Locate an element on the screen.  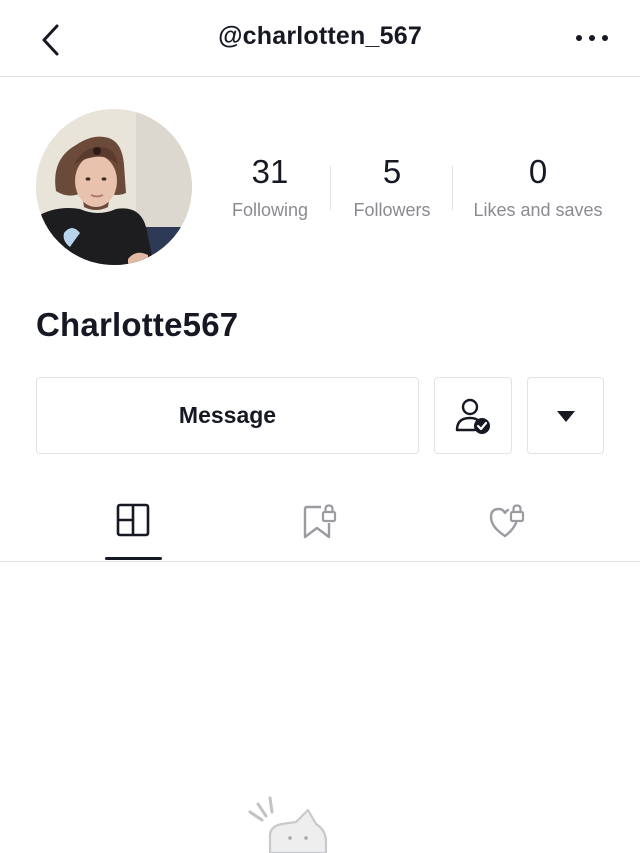
heart-lock-icon is located at coordinates (507, 521).